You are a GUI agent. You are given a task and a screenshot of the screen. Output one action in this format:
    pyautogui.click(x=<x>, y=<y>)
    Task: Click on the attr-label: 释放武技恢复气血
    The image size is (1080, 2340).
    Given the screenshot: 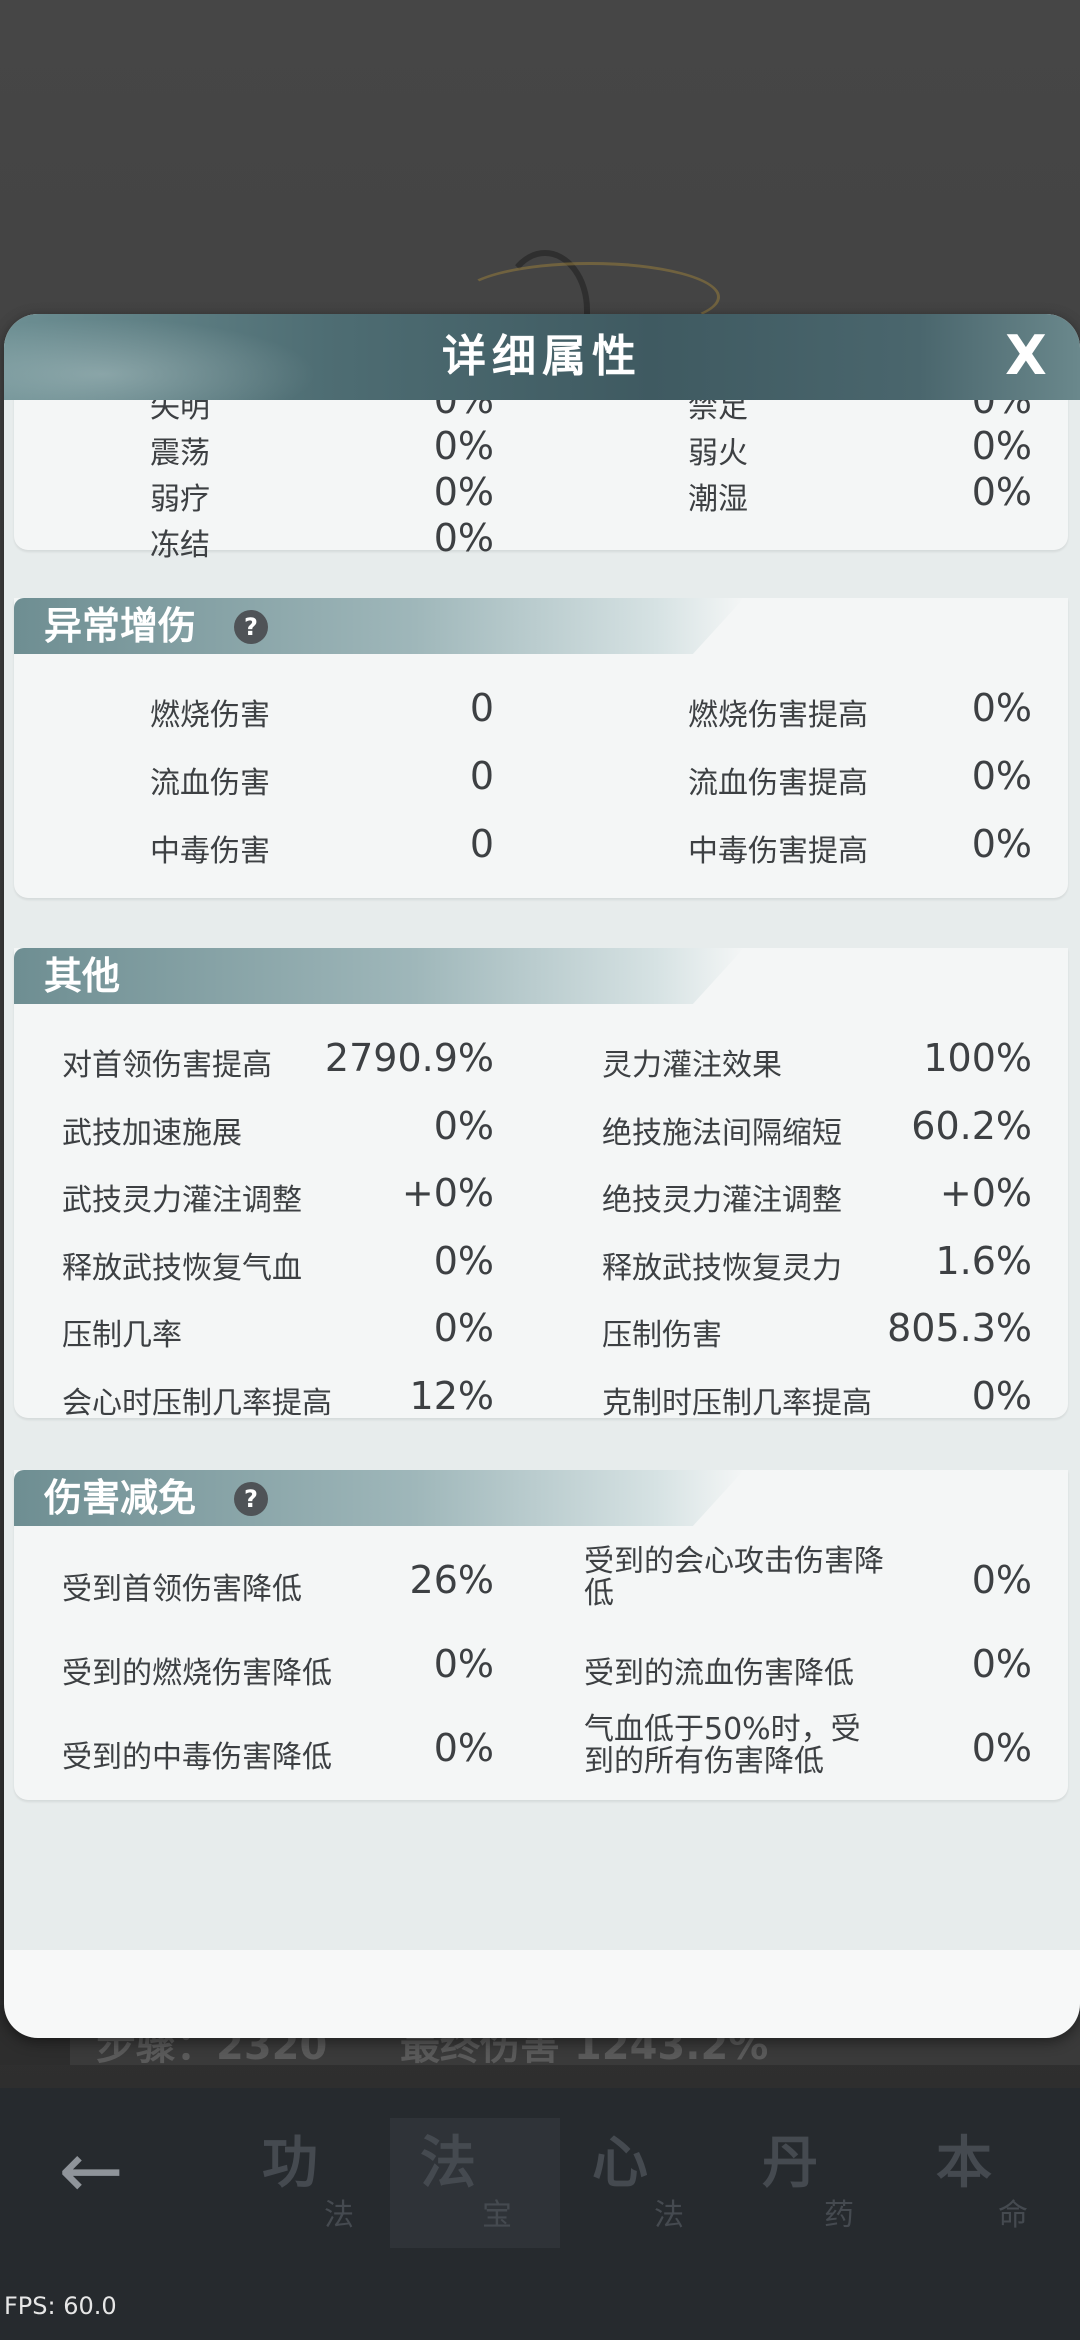 What is the action you would take?
    pyautogui.click(x=182, y=1268)
    